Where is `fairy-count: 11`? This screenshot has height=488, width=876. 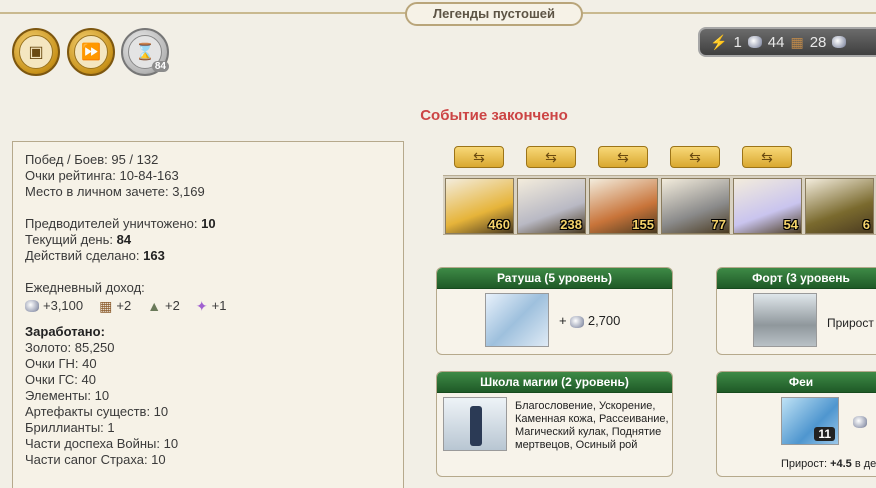
fairy-count: 11 is located at coordinates (824, 434).